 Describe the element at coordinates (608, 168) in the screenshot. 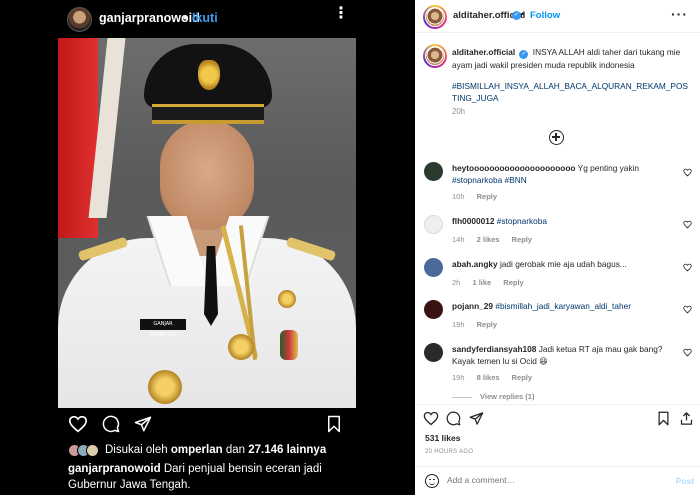

I see `comment-body: Yg penting yakin` at that location.